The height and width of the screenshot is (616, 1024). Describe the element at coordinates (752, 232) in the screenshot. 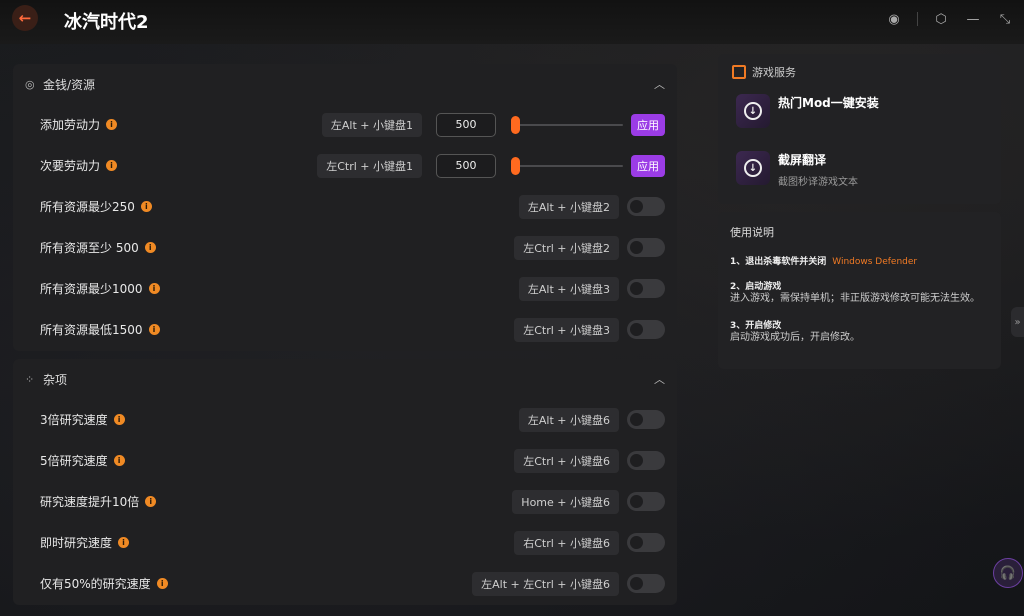

I see `instructions-title: 使用说明` at that location.